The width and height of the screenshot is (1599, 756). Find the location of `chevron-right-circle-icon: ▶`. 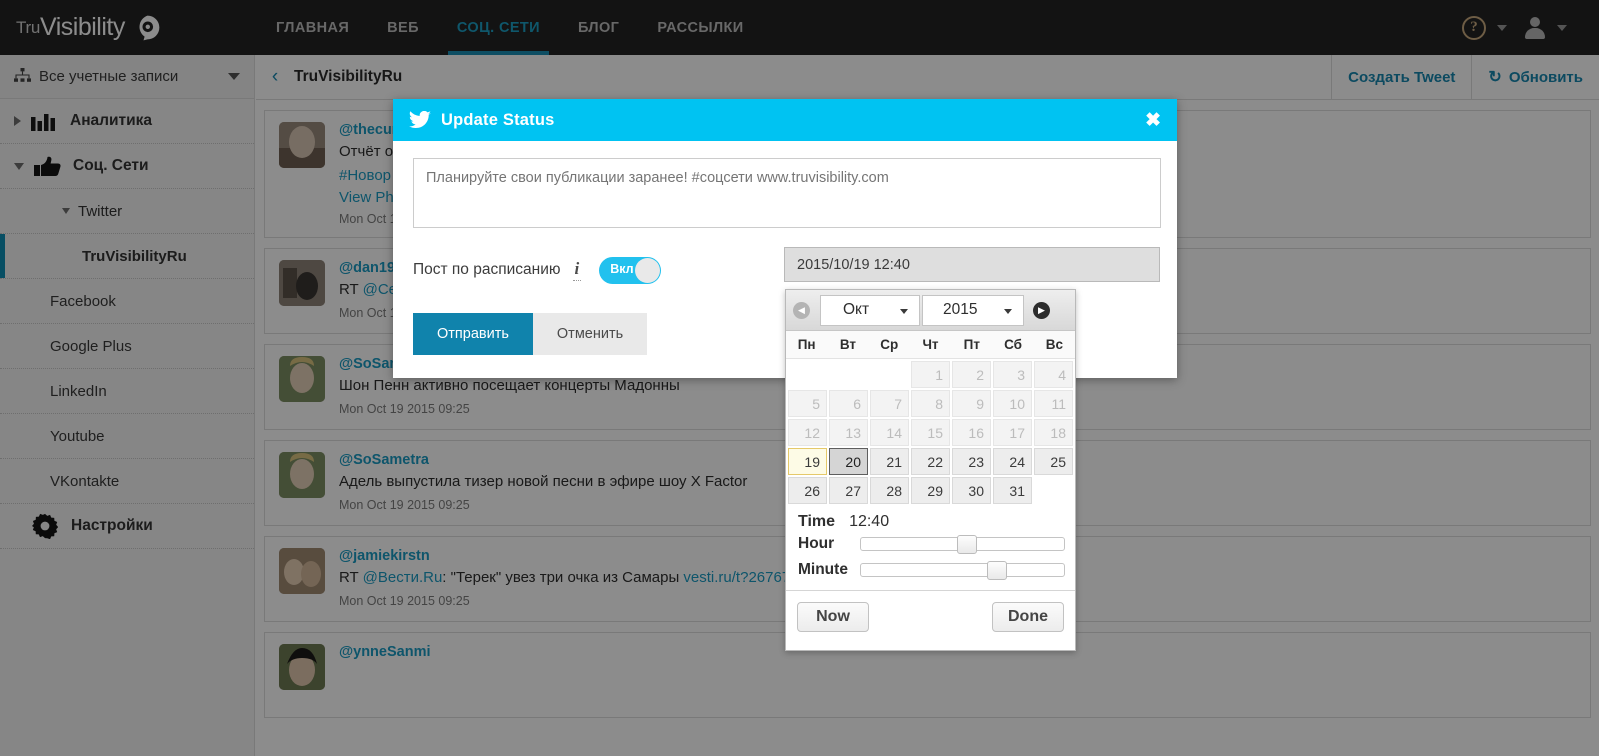

chevron-right-circle-icon: ▶ is located at coordinates (1041, 310).